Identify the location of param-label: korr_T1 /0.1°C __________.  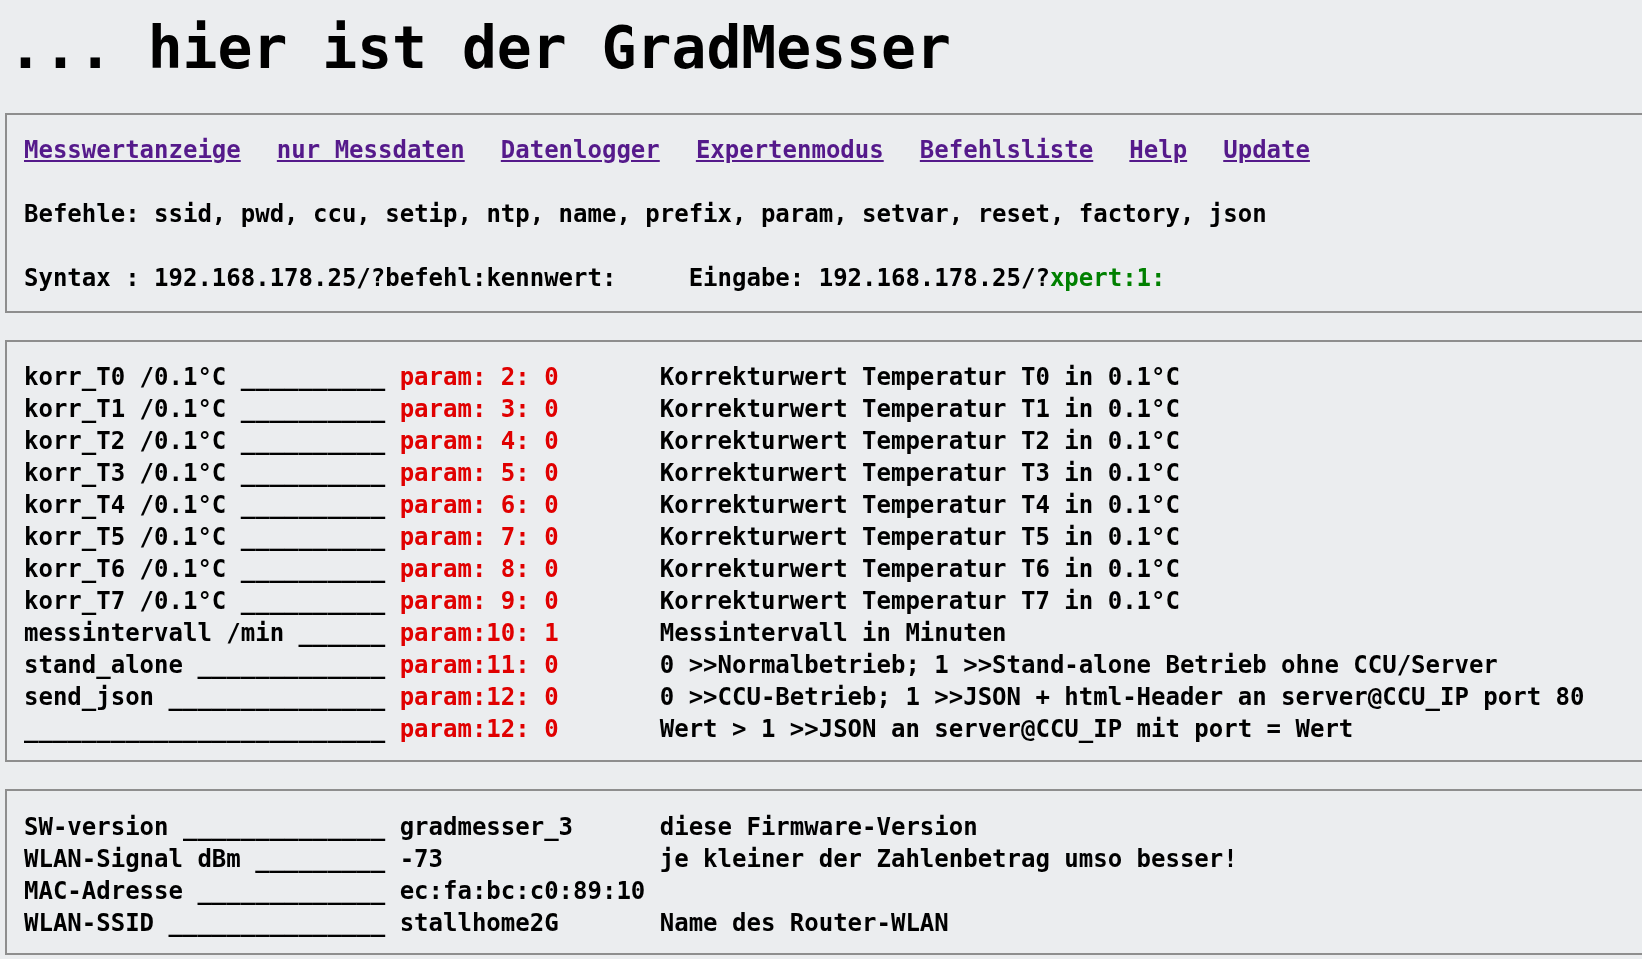
(205, 409).